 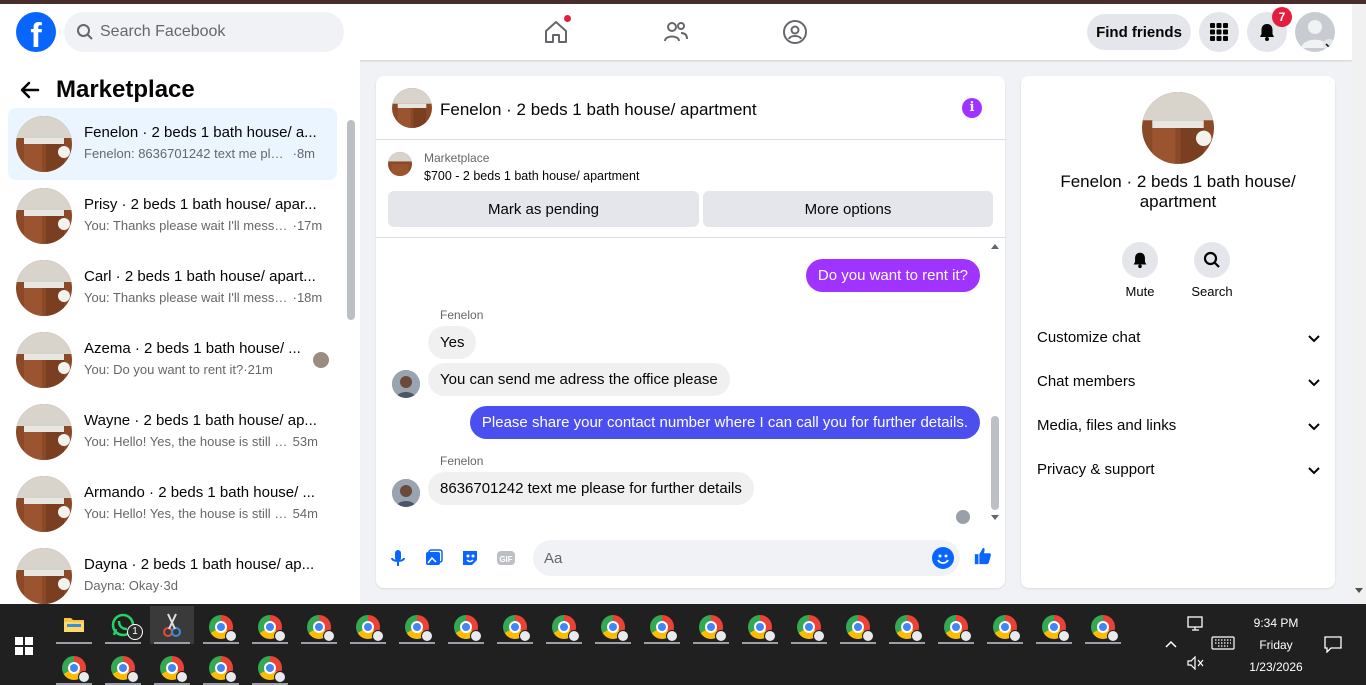 What do you see at coordinates (1333, 644) in the screenshot?
I see `notification-center-icon` at bounding box center [1333, 644].